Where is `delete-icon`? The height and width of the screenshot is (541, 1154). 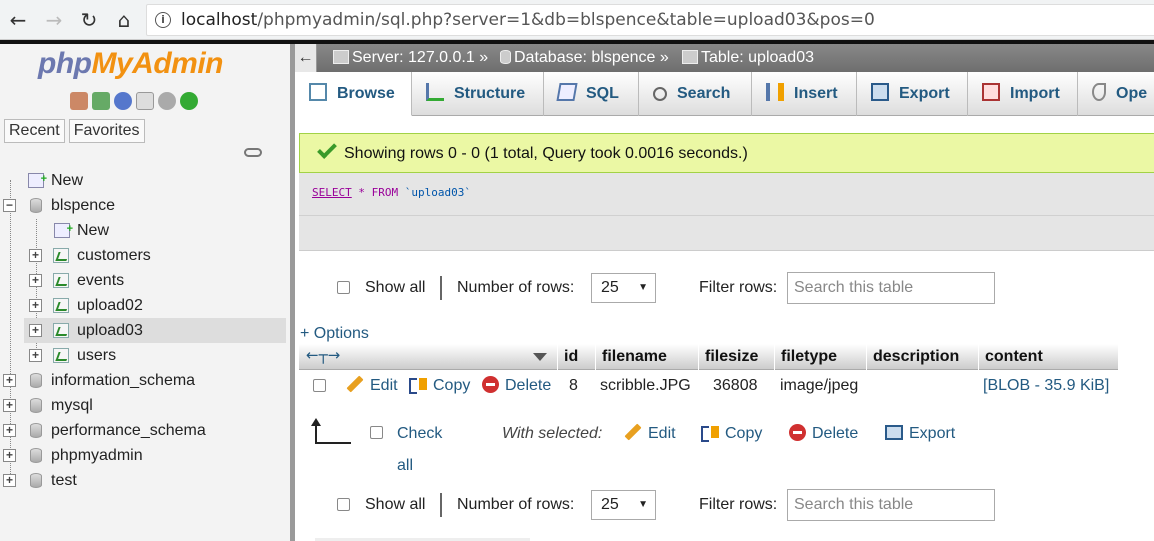
delete-icon is located at coordinates (490, 384).